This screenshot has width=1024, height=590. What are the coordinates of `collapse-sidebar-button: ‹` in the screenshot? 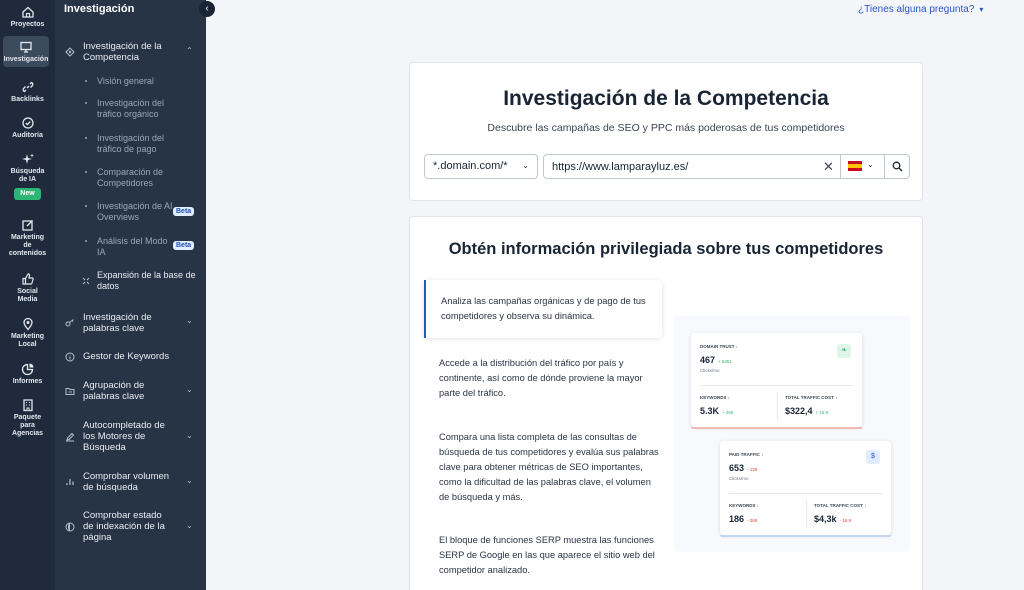 It's located at (207, 9).